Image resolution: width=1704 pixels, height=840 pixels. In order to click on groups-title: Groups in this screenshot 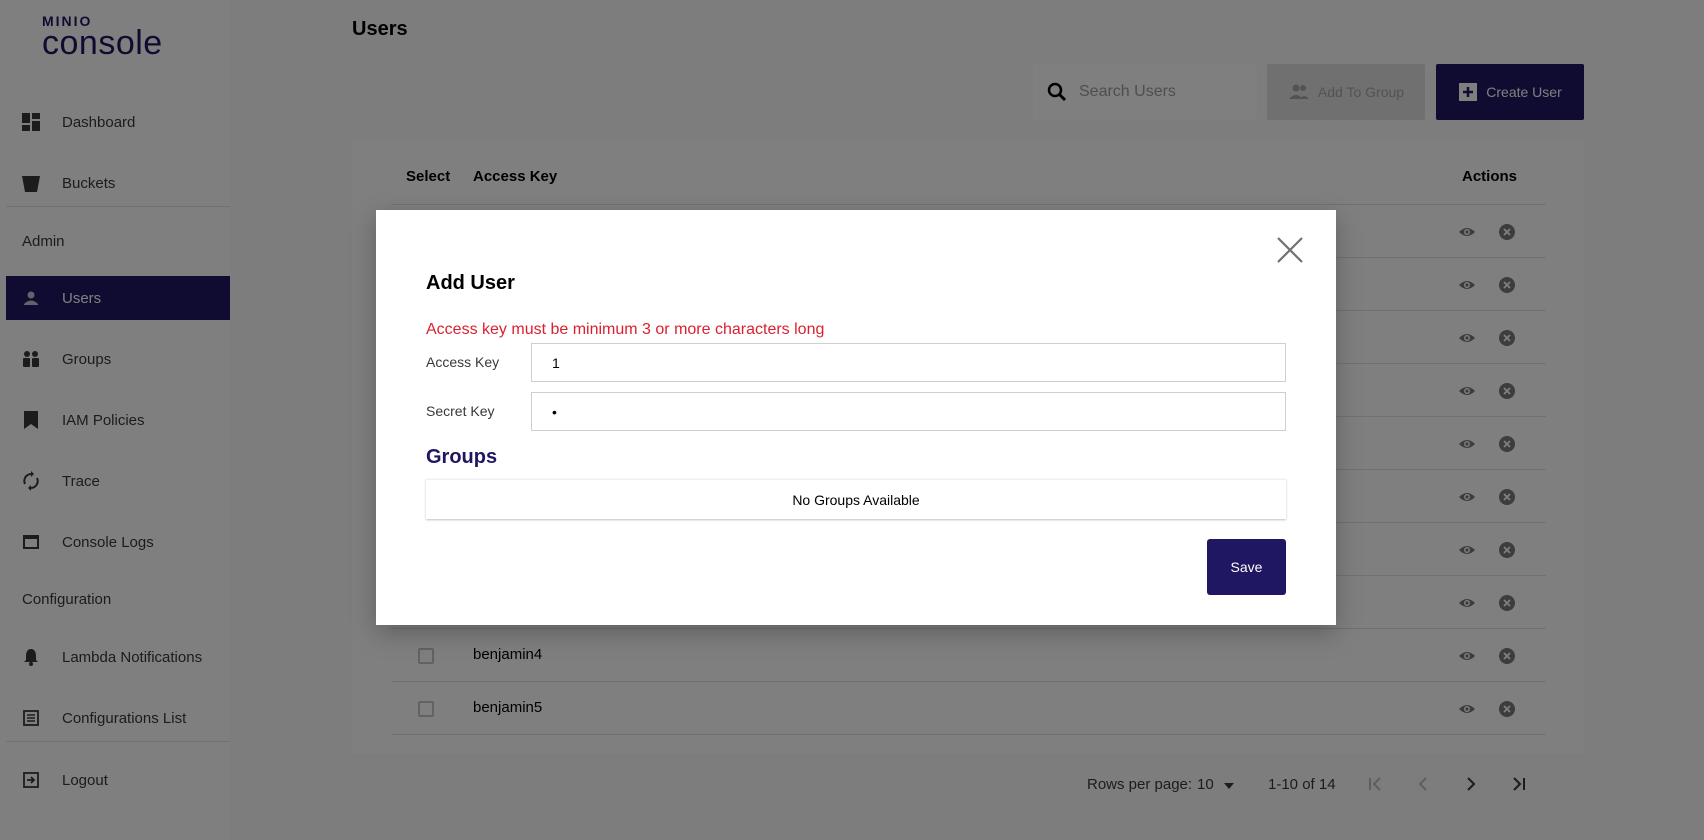, I will do `click(462, 457)`.